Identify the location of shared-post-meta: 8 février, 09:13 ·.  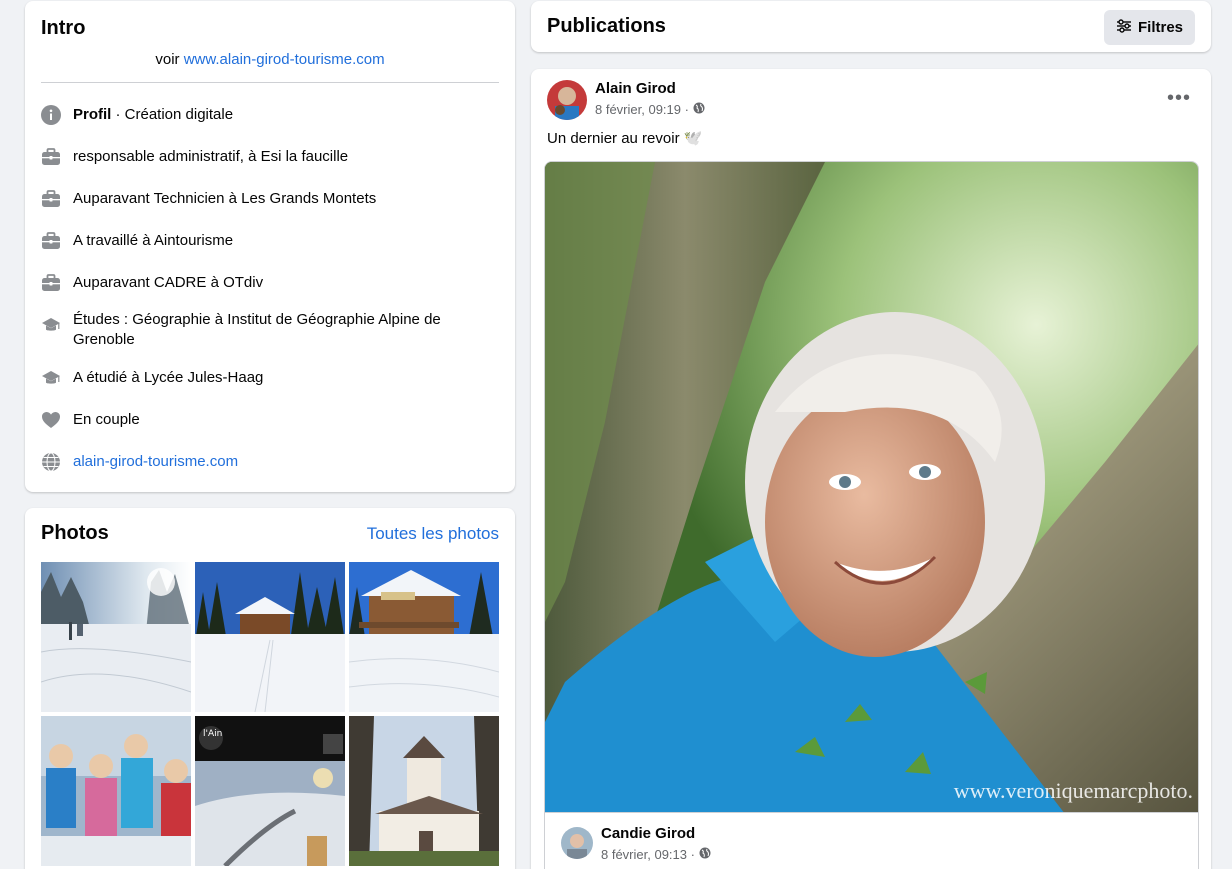
(656, 854).